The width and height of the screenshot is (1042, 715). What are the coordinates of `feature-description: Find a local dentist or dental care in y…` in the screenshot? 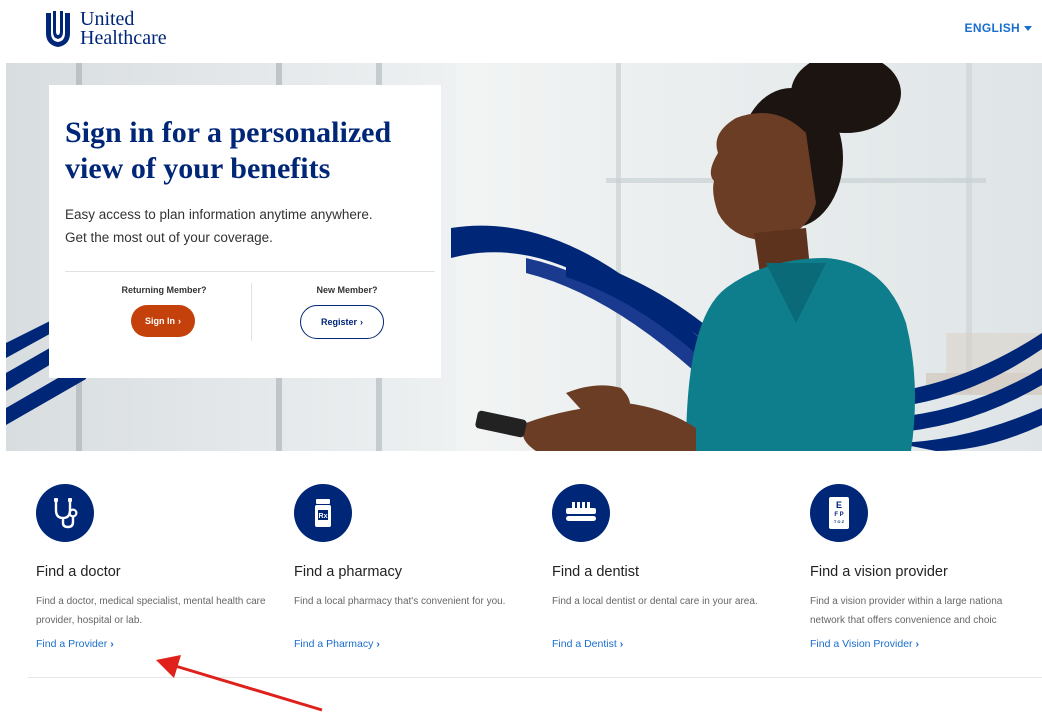 It's located at (655, 601).